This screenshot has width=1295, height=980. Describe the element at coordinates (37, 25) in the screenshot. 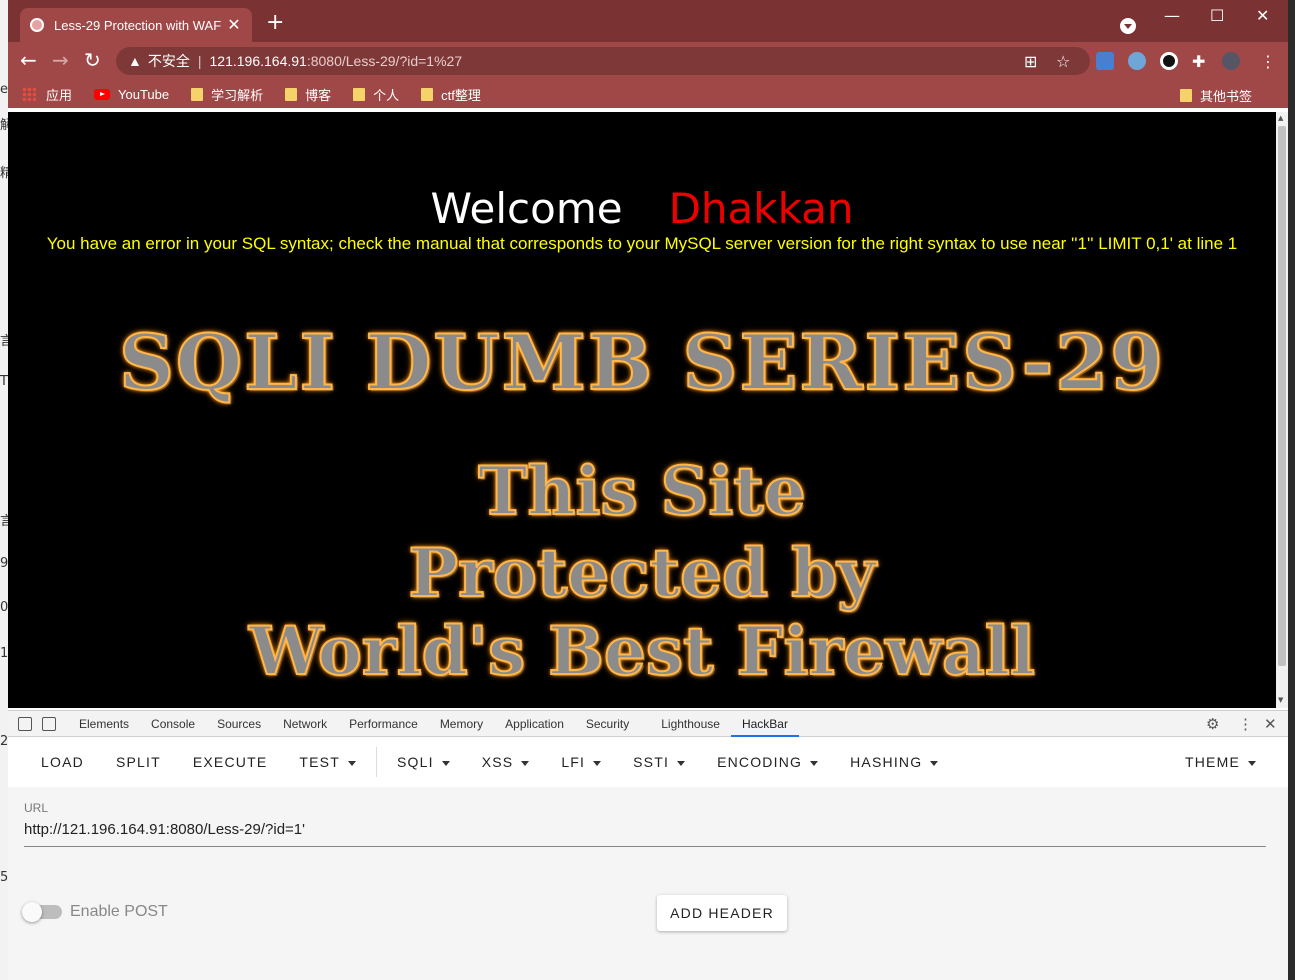

I see `globe-icon` at that location.